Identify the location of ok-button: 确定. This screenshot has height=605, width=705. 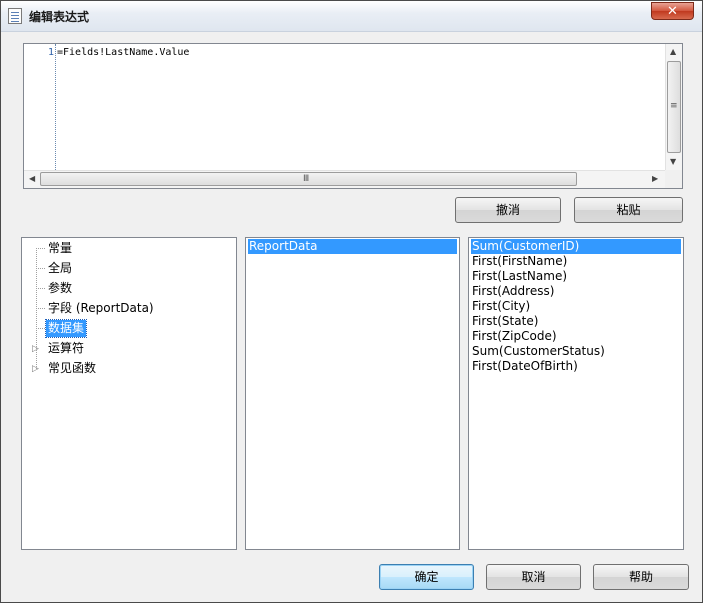
(426, 577).